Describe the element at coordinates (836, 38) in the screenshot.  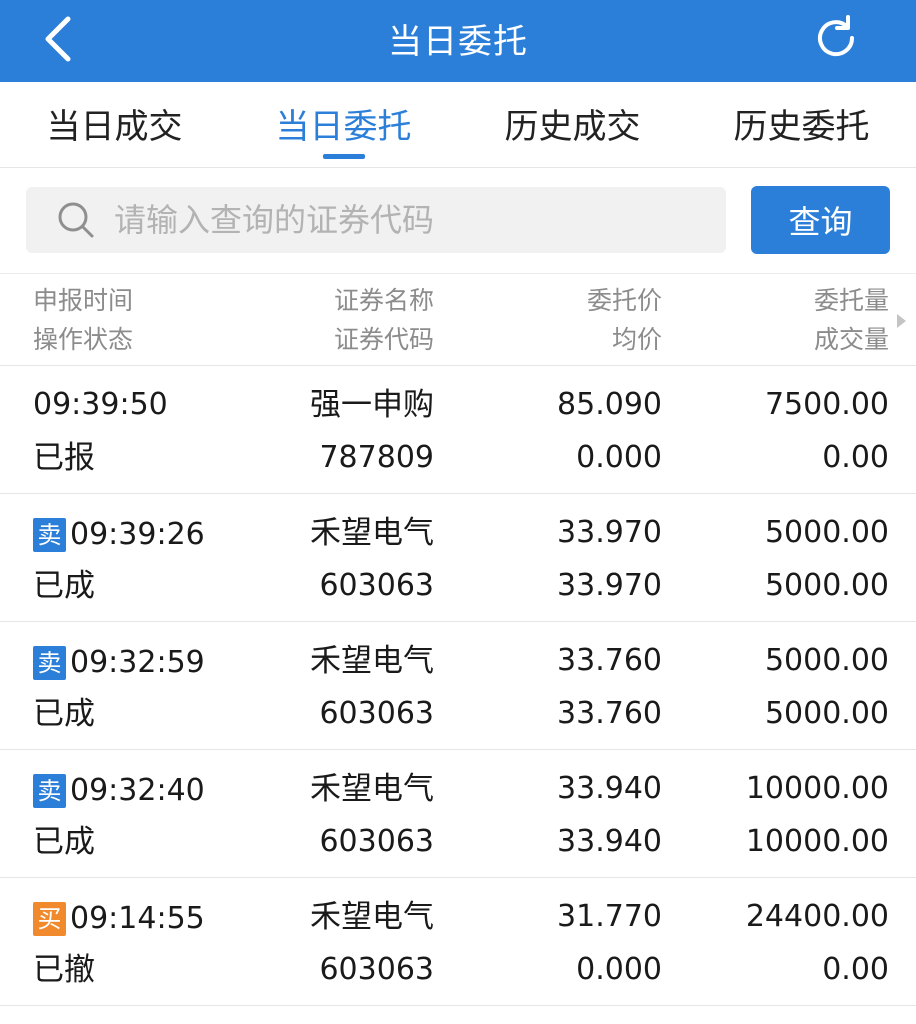
I see `refresh-icon` at that location.